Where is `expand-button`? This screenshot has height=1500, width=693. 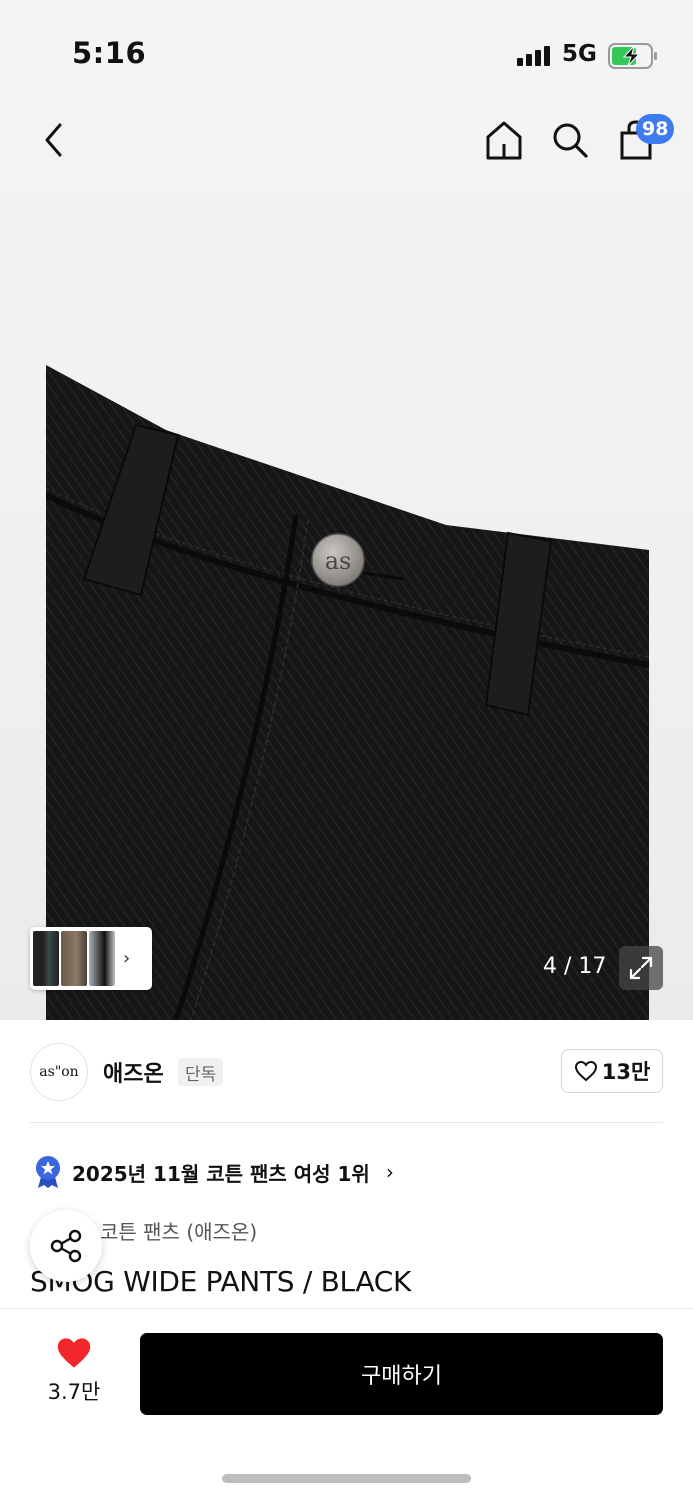
expand-button is located at coordinates (641, 968).